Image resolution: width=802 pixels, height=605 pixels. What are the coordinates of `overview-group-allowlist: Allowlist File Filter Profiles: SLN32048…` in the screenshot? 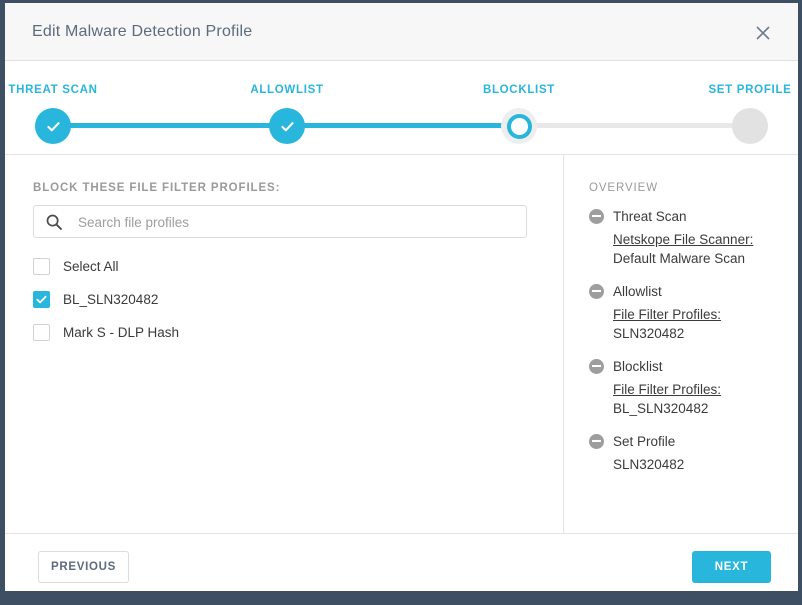 It's located at (693, 312).